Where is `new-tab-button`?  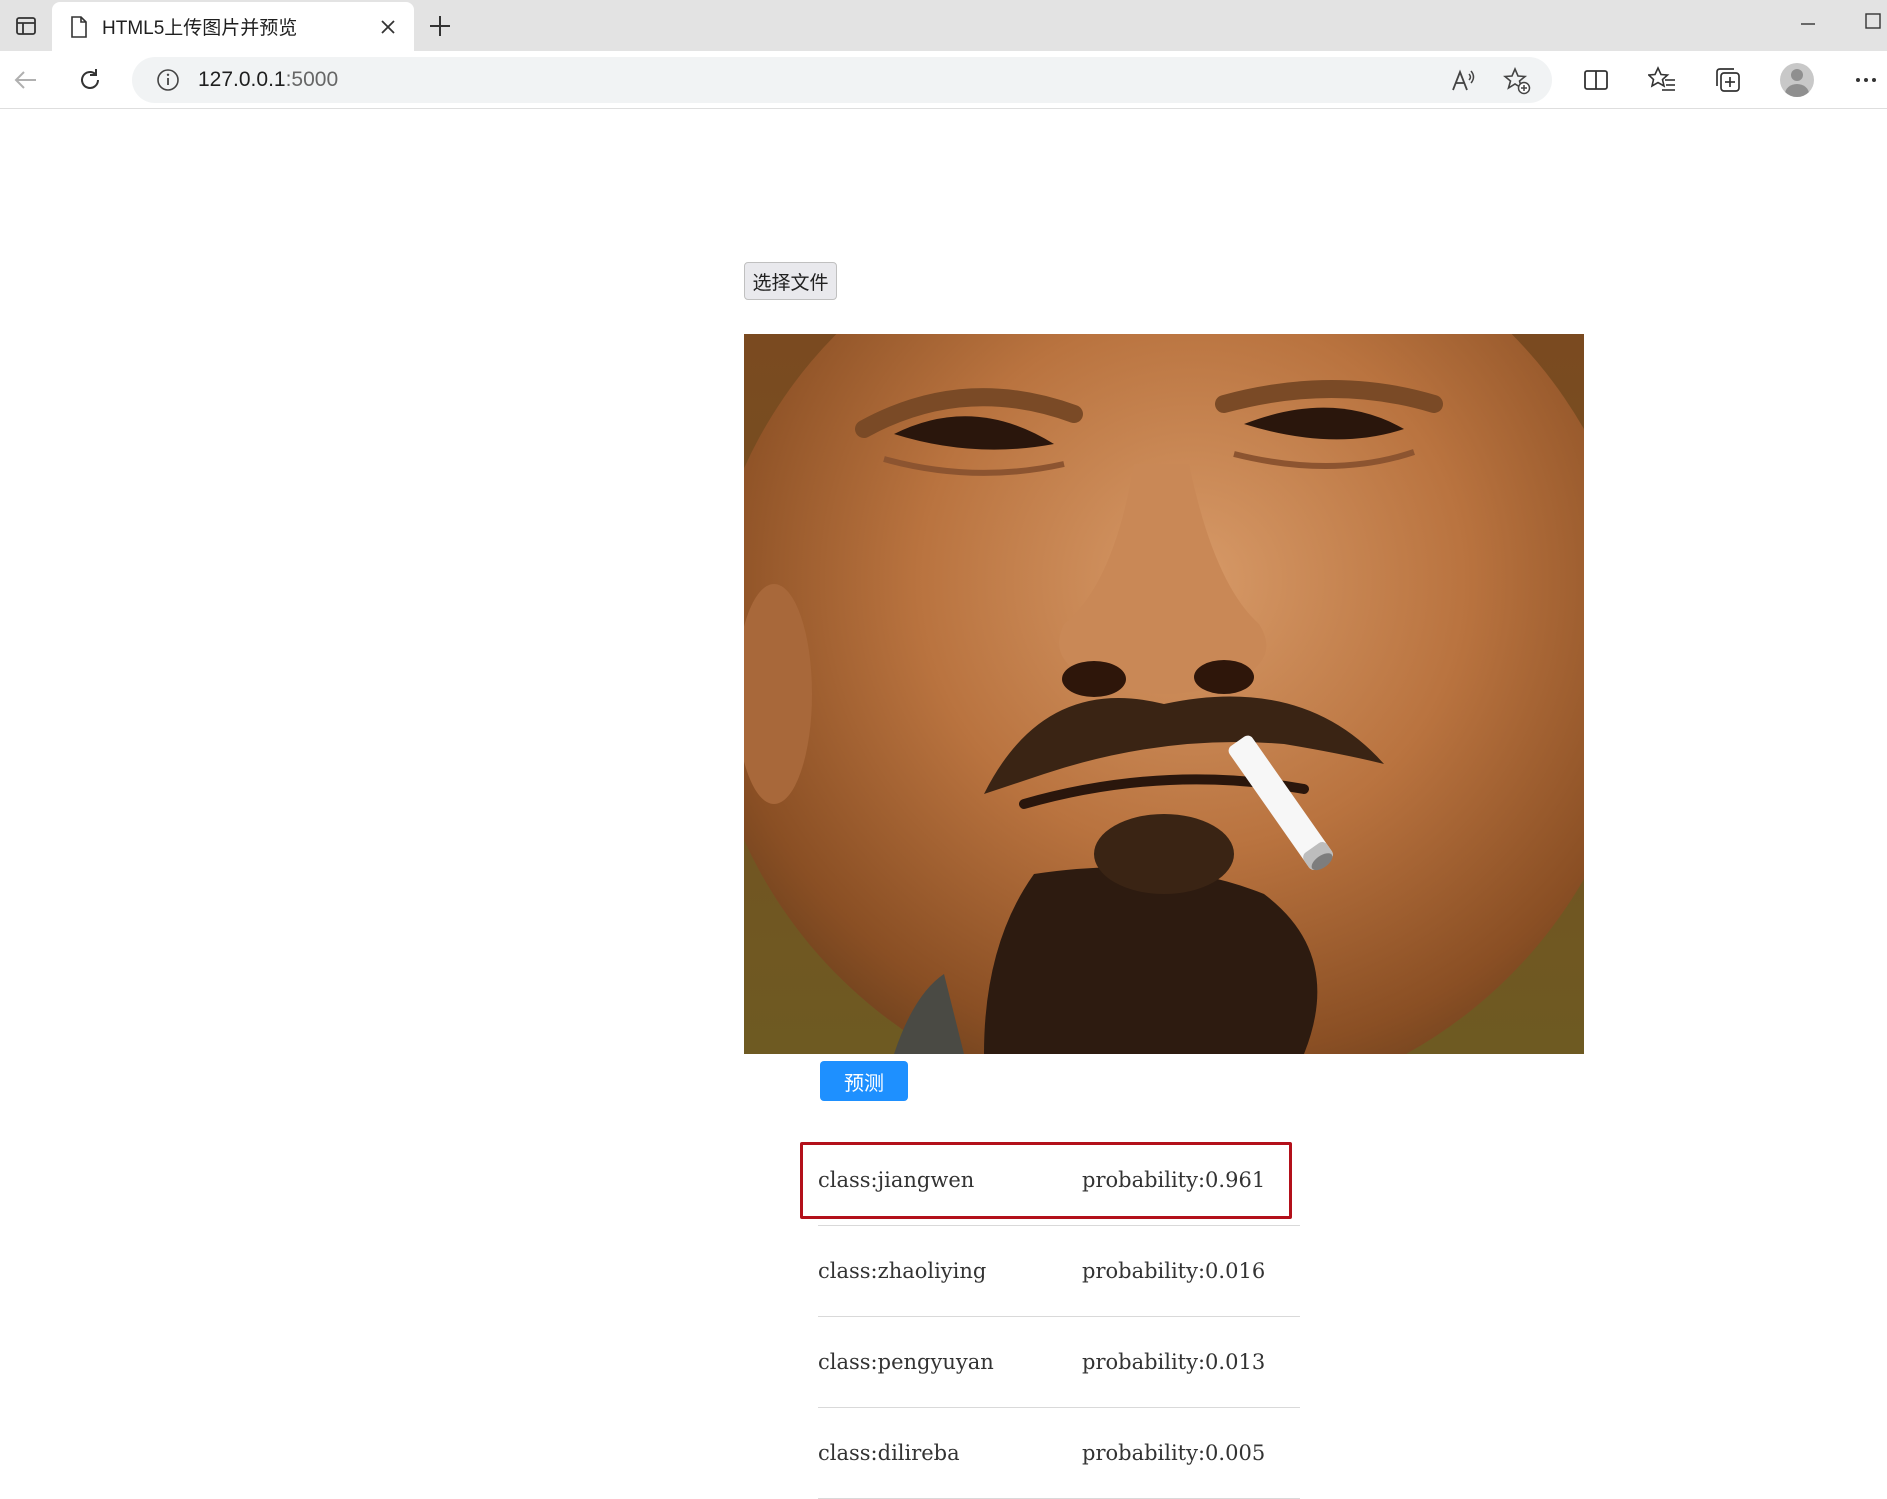 new-tab-button is located at coordinates (440, 26).